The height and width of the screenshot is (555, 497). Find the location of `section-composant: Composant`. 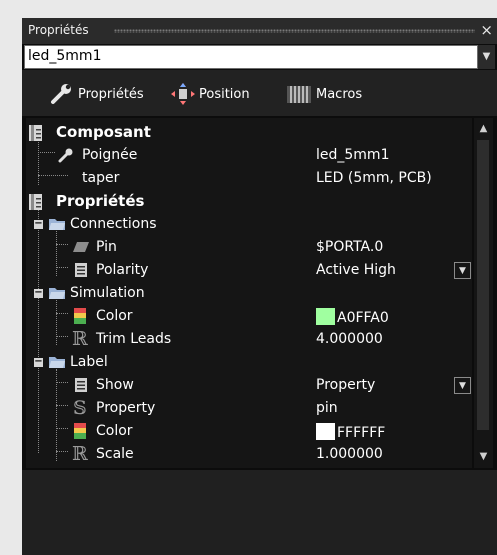

section-composant: Composant is located at coordinates (249, 132).